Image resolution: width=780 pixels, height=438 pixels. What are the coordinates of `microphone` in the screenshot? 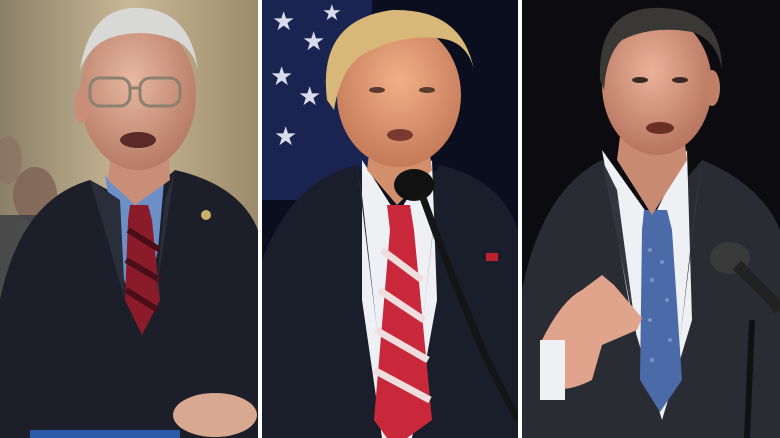 It's located at (414, 185).